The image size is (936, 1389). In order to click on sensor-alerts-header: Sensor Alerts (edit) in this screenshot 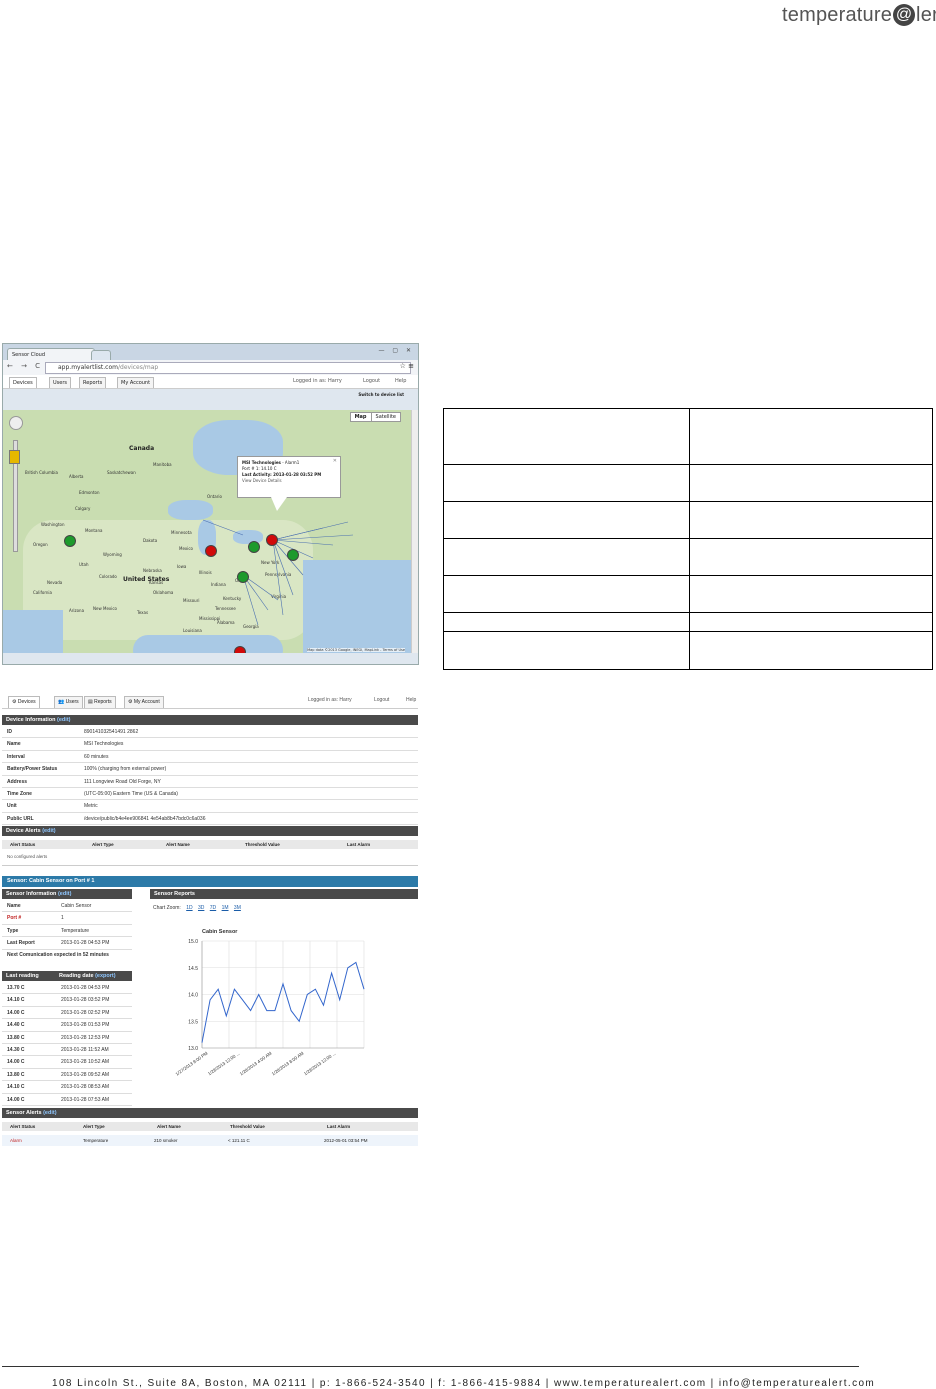, I will do `click(210, 1113)`.